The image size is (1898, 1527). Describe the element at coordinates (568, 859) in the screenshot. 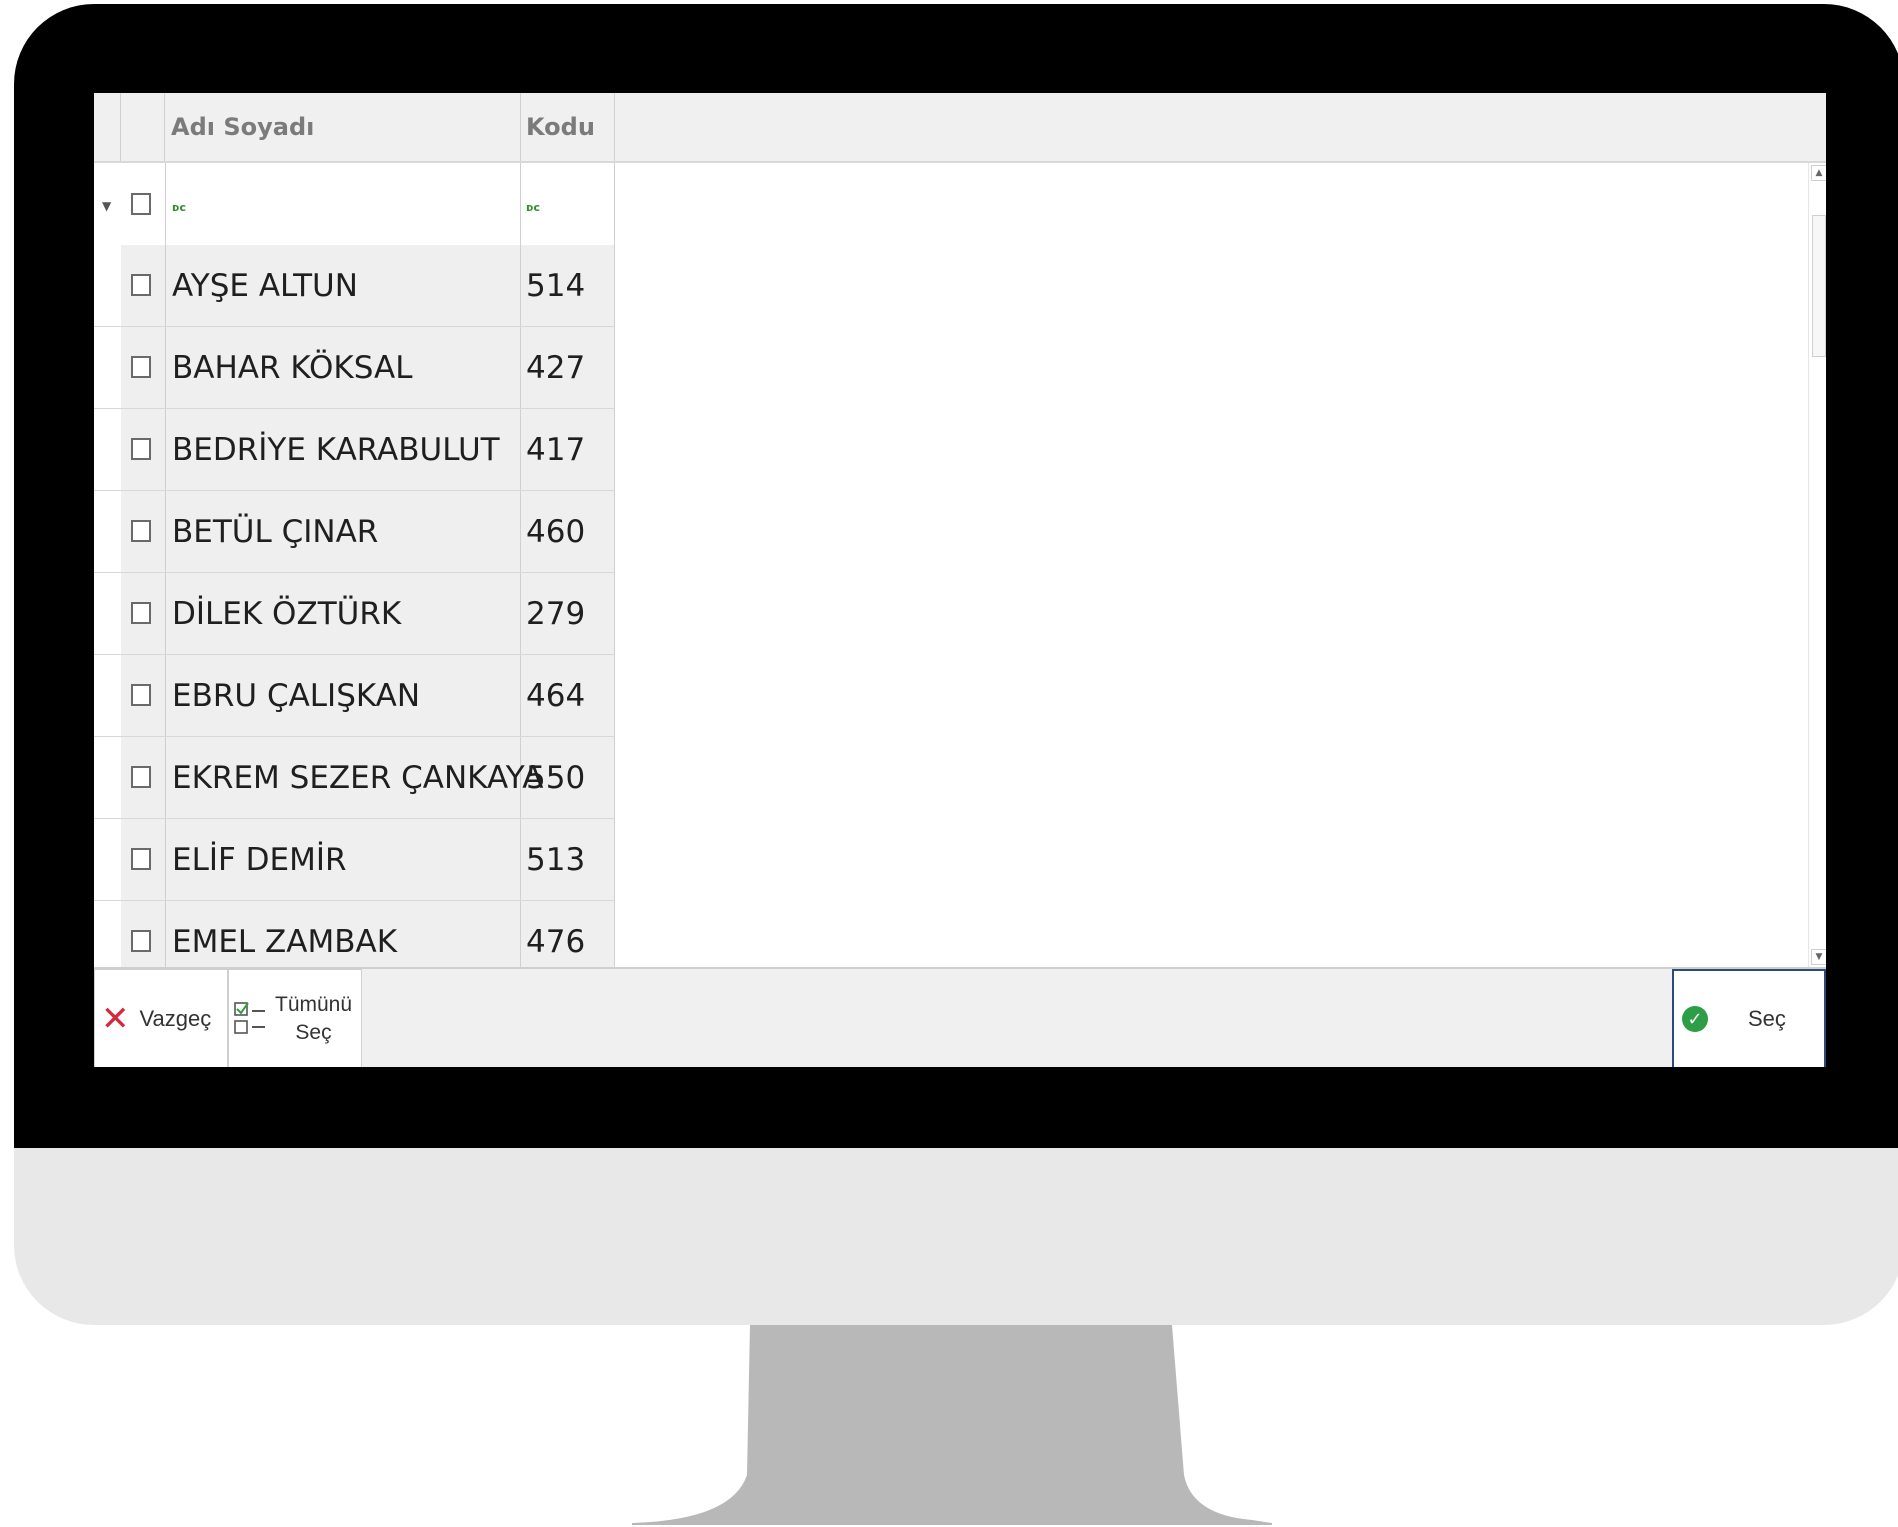

I see `cell-code: 513` at that location.